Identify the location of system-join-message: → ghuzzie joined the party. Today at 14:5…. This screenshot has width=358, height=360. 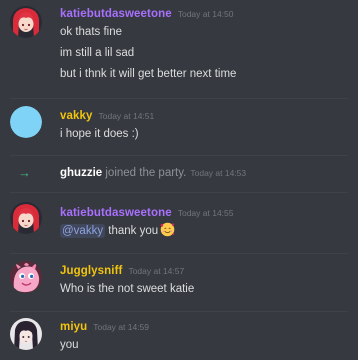
(179, 173).